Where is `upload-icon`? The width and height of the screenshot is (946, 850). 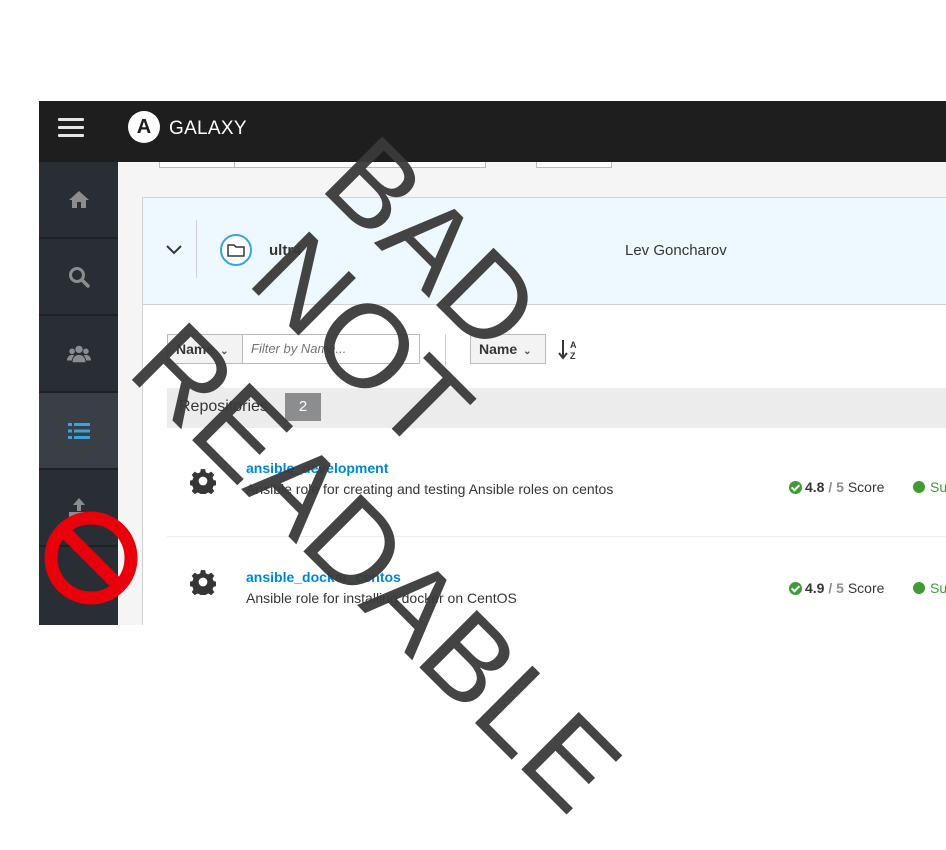
upload-icon is located at coordinates (78, 507).